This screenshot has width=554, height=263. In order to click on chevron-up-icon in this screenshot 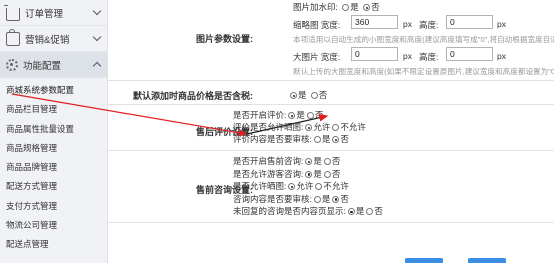, I will do `click(97, 66)`.